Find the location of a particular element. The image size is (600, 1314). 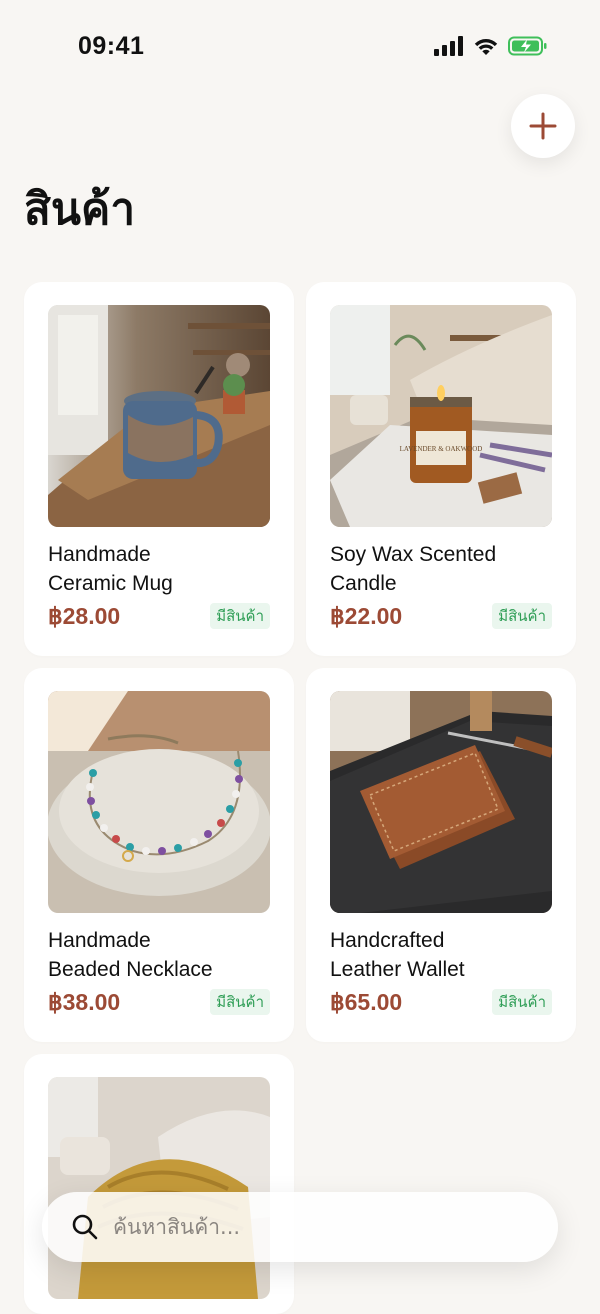

product-image-ceramic-mug is located at coordinates (159, 416).